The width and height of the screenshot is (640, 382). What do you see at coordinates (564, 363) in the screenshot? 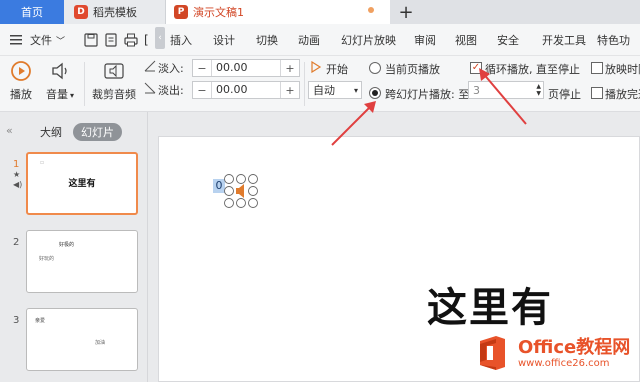
I see `watermark-url: www.office26.com` at bounding box center [564, 363].